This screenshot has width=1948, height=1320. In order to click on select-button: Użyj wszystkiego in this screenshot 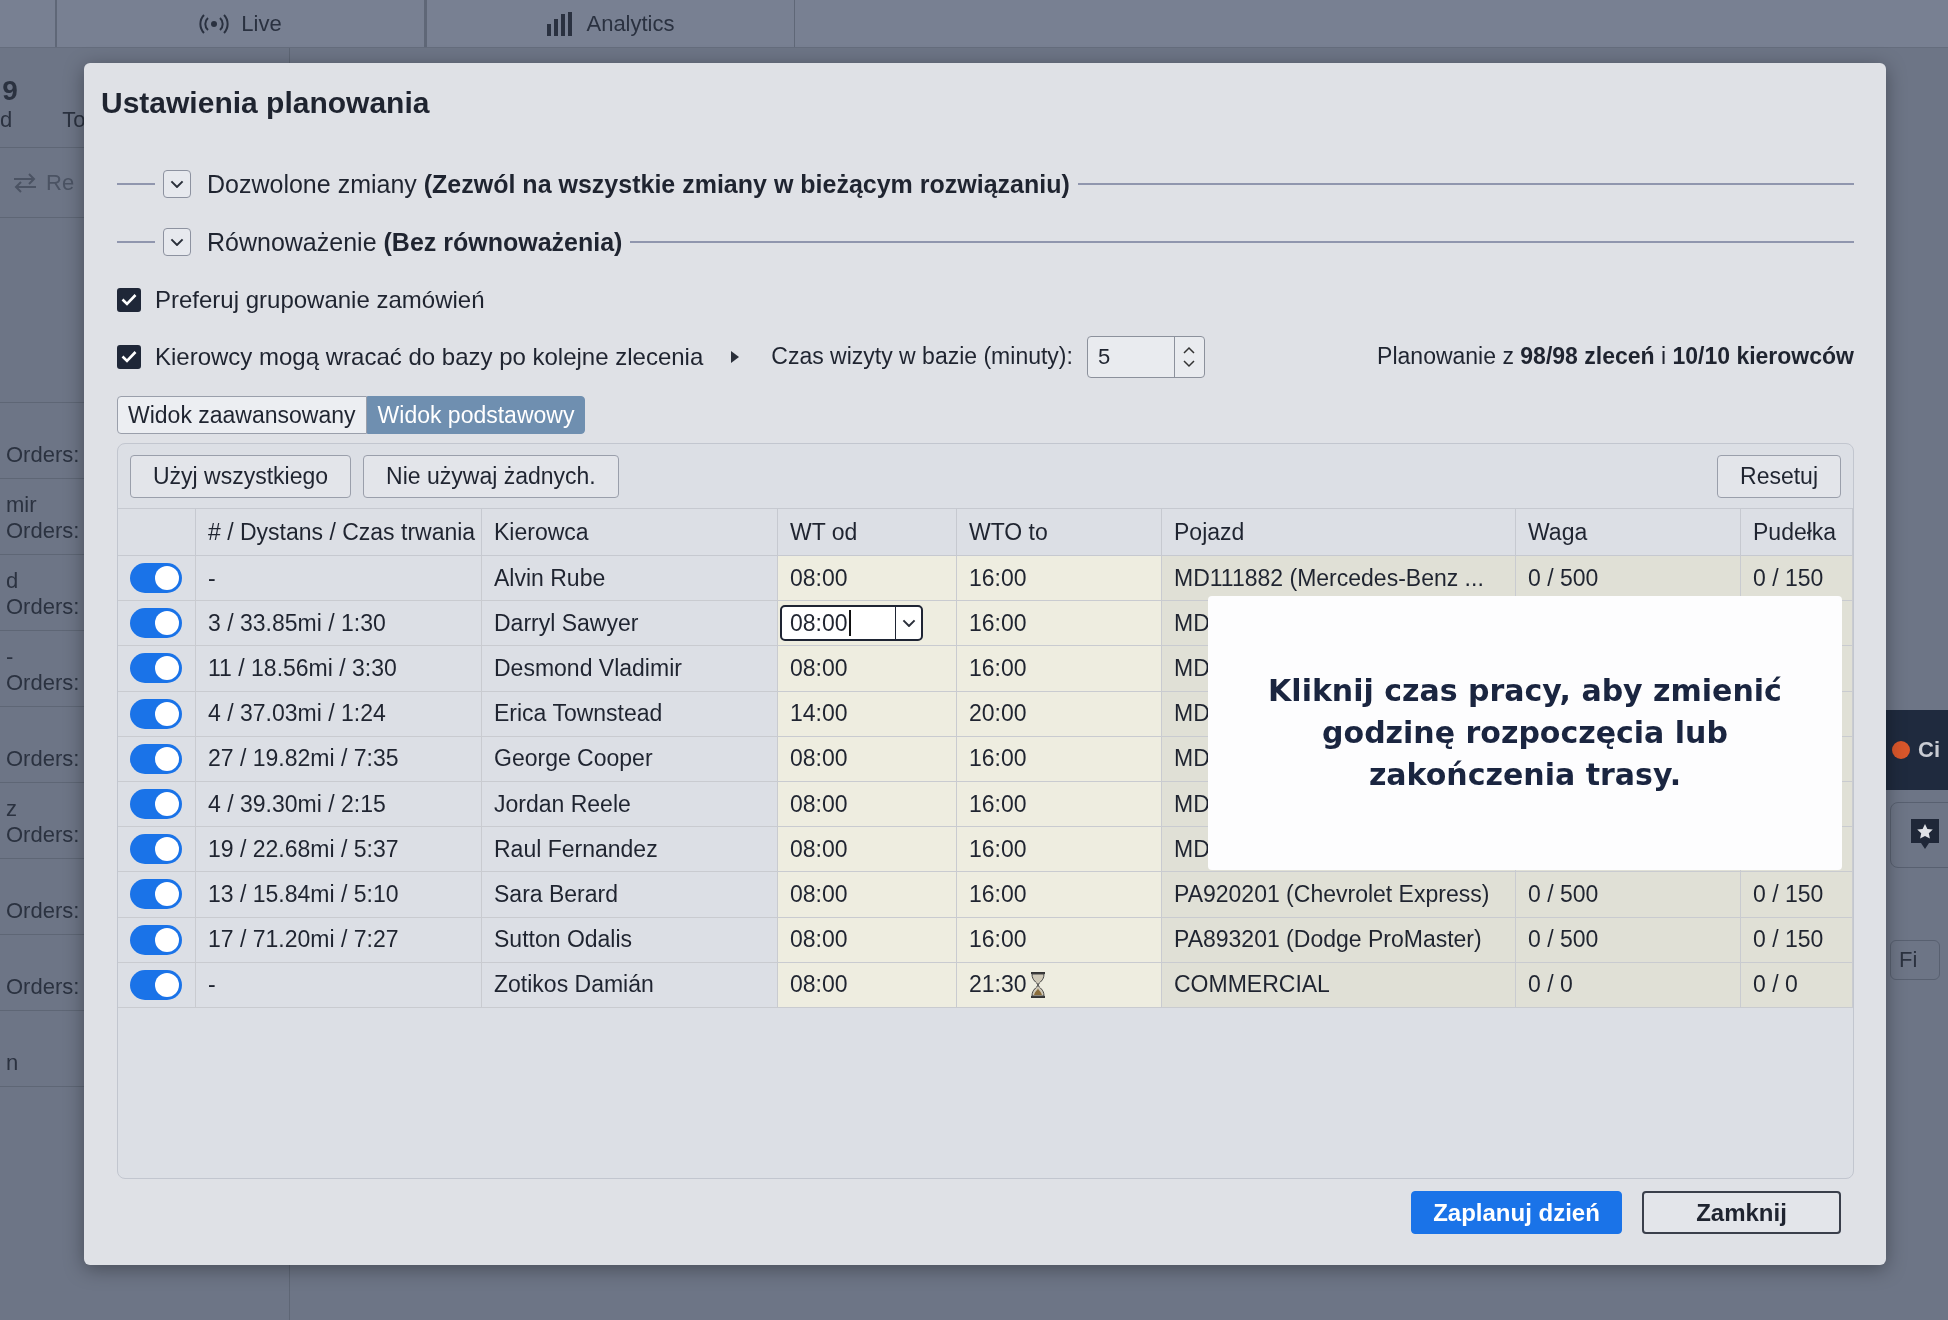, I will do `click(241, 476)`.